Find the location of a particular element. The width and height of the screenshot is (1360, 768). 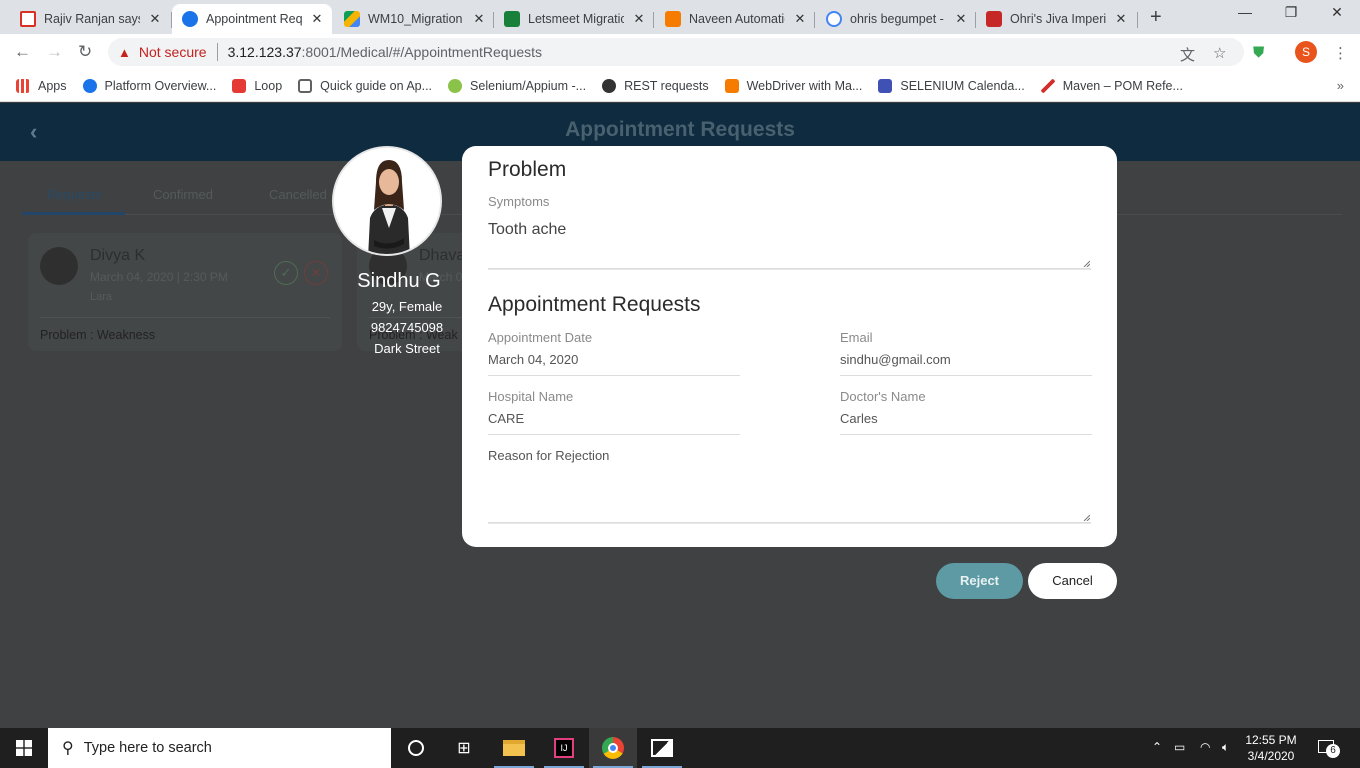

intellij-icon: IJ is located at coordinates (564, 748).